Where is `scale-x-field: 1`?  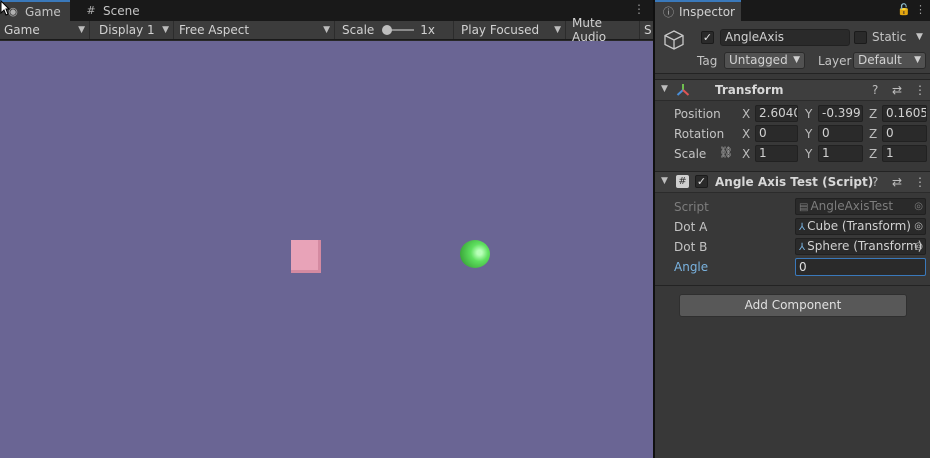
scale-x-field: 1 is located at coordinates (776, 153).